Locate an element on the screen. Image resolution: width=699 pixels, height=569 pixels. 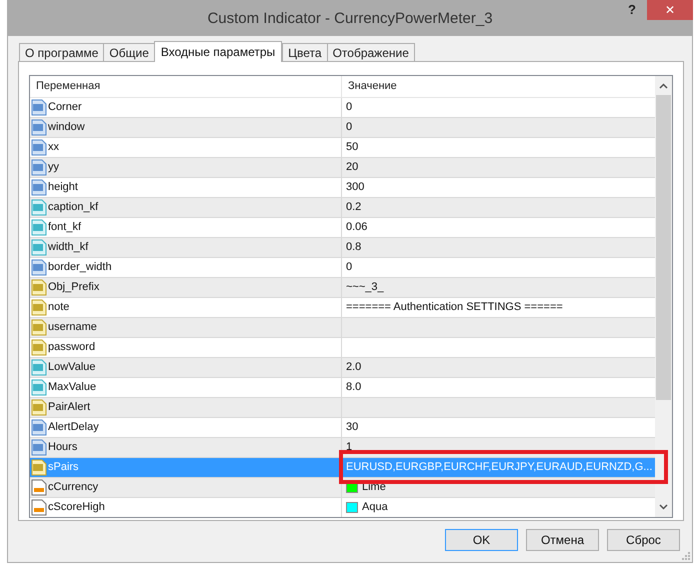
table-row: Hours 1 is located at coordinates (343, 448).